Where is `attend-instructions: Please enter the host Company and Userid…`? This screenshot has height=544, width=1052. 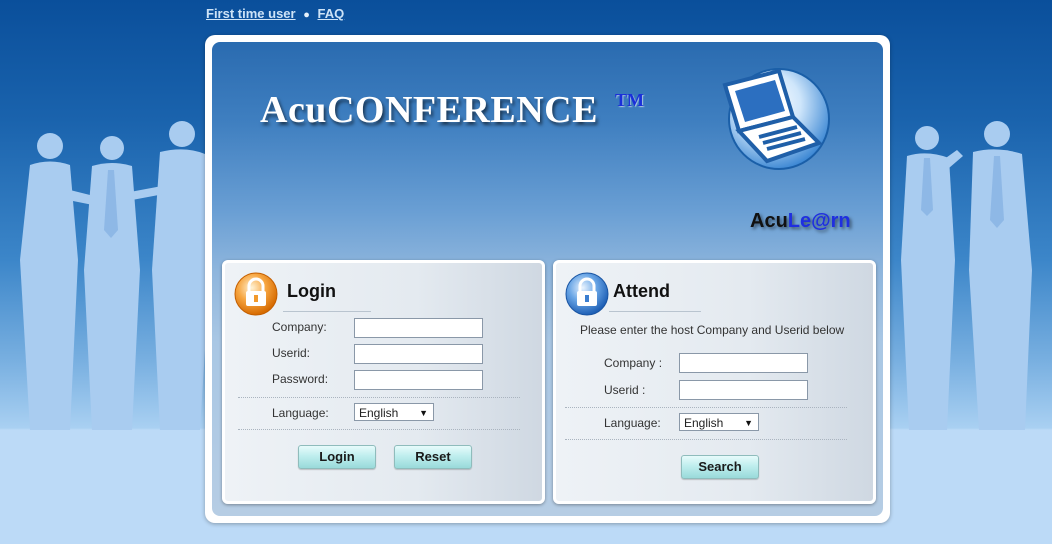 attend-instructions: Please enter the host Company and Userid… is located at coordinates (712, 330).